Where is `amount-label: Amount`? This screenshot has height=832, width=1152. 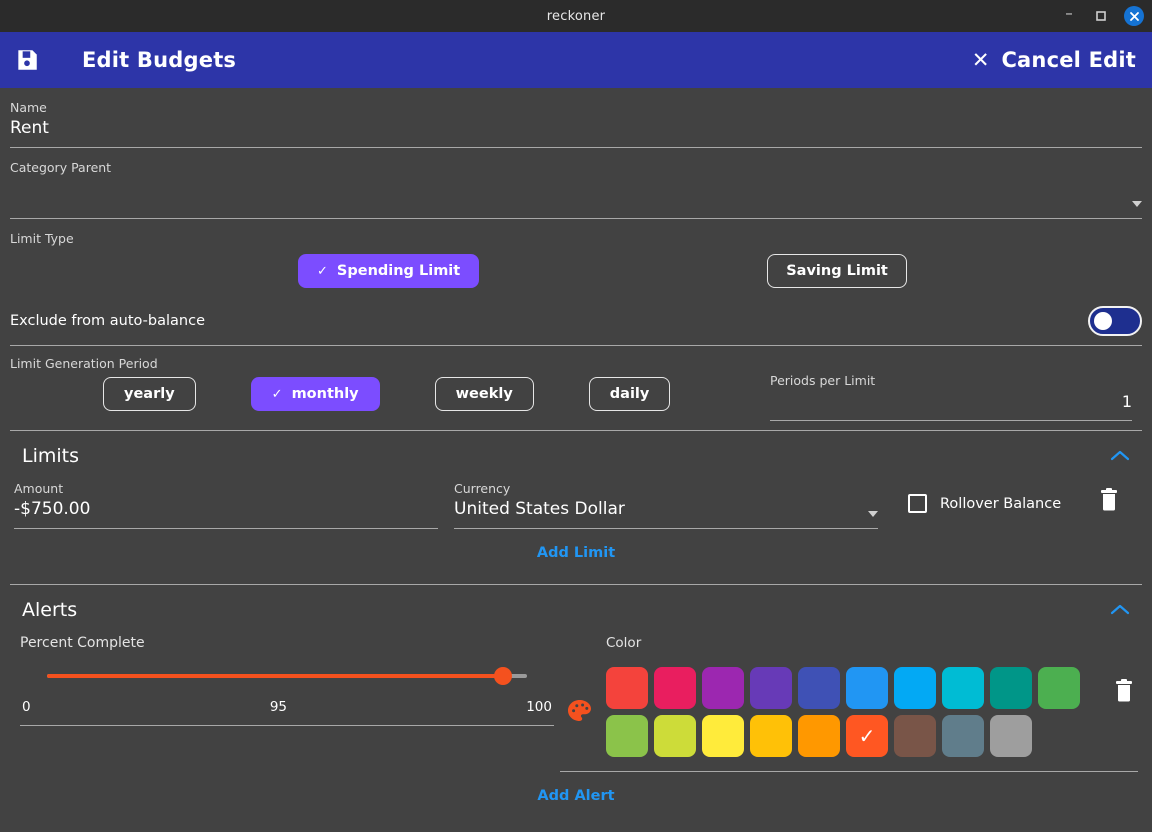
amount-label: Amount is located at coordinates (39, 488).